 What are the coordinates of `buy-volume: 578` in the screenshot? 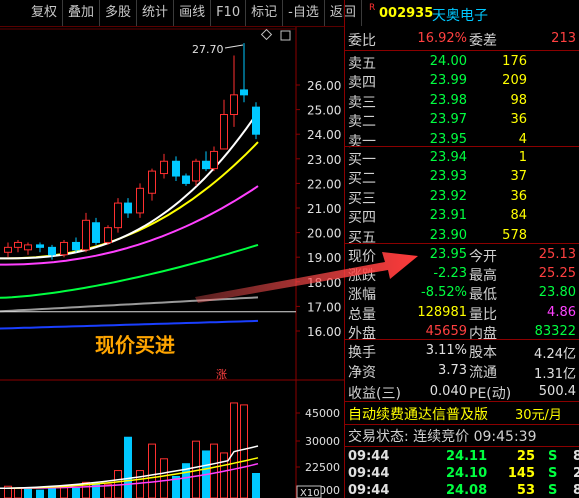 It's located at (514, 235).